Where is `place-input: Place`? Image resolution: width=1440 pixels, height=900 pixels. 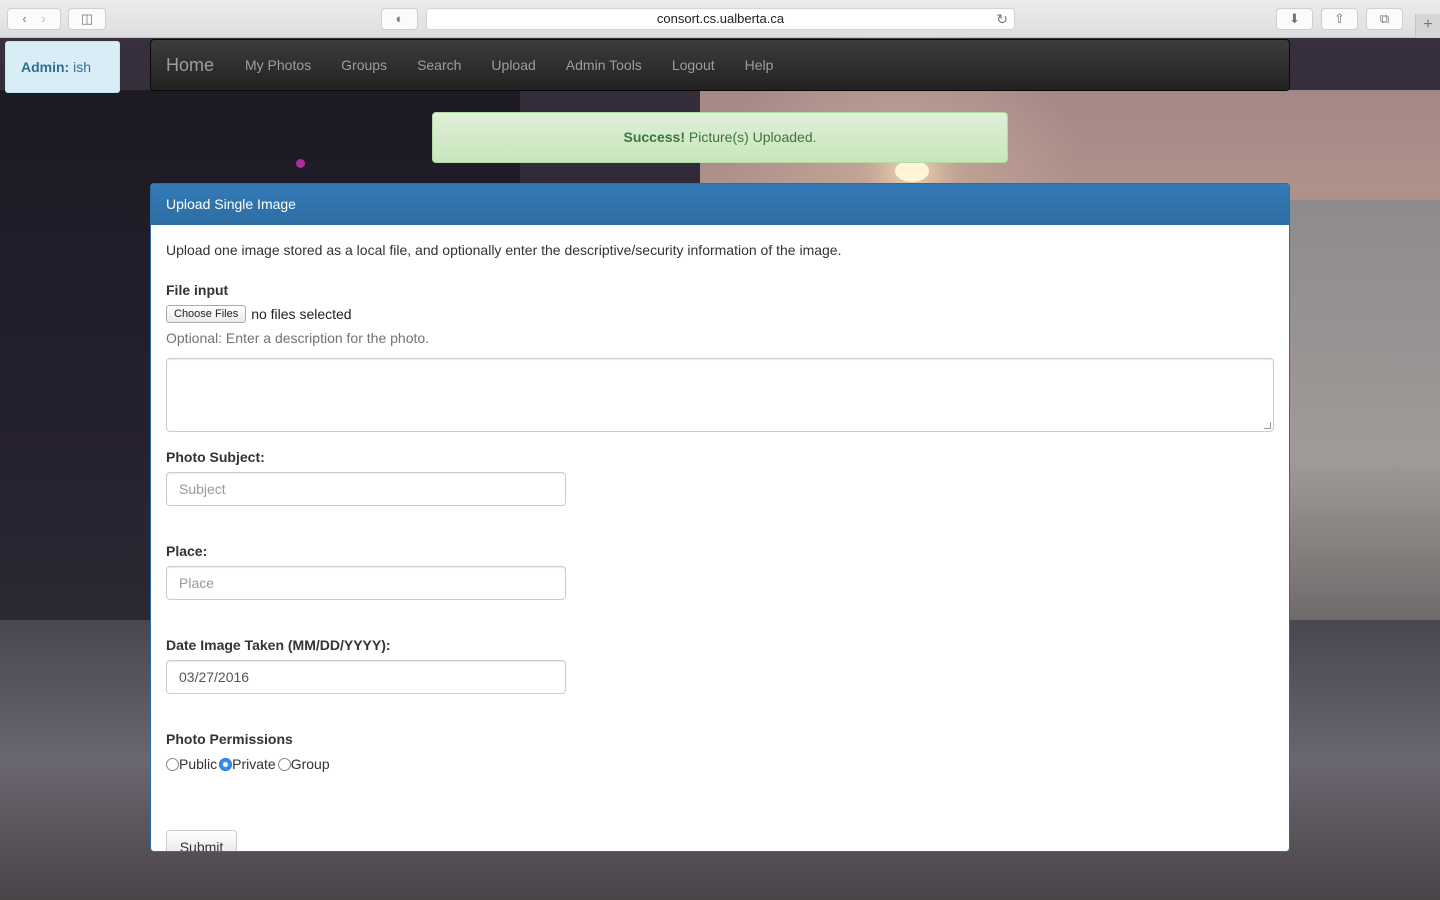
place-input: Place is located at coordinates (366, 583).